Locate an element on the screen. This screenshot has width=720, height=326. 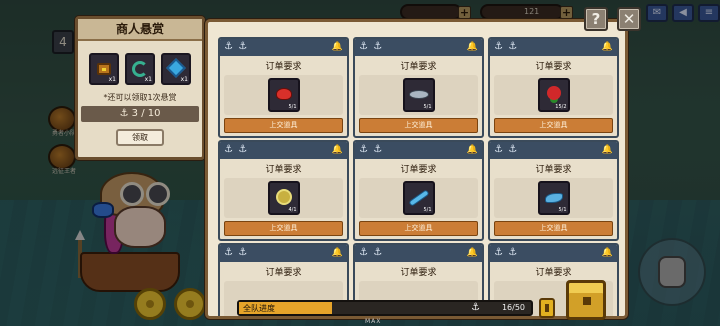
item-count: 15/2 is located at coordinates (561, 107).